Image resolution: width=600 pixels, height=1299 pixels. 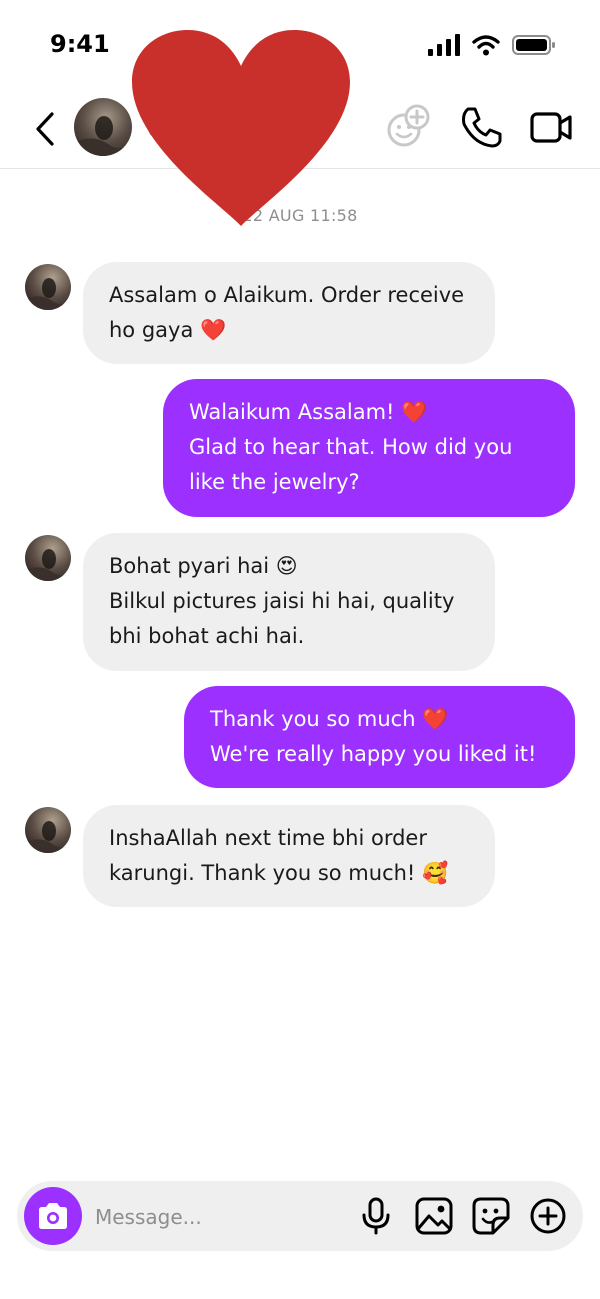 I want to click on status-time: 9:41, so click(x=80, y=44).